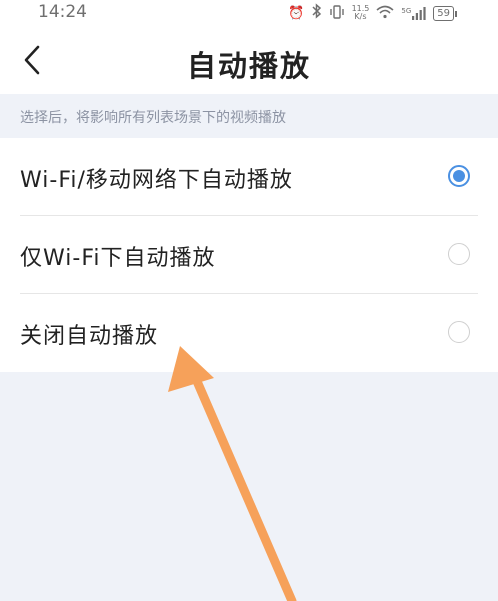  What do you see at coordinates (317, 13) in the screenshot?
I see `bluetooth-icon` at bounding box center [317, 13].